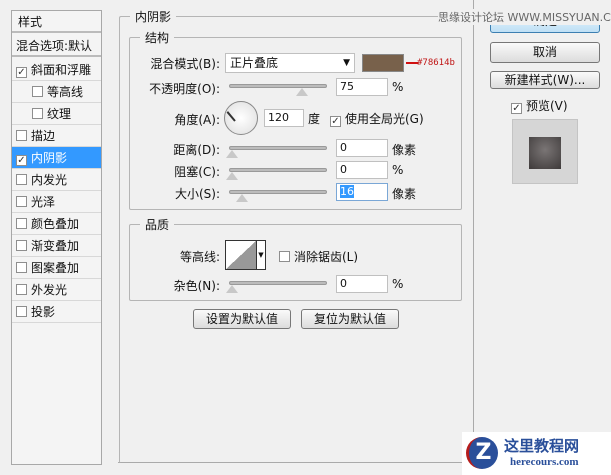  I want to click on logo-text-cn: 这里教程网, so click(542, 446).